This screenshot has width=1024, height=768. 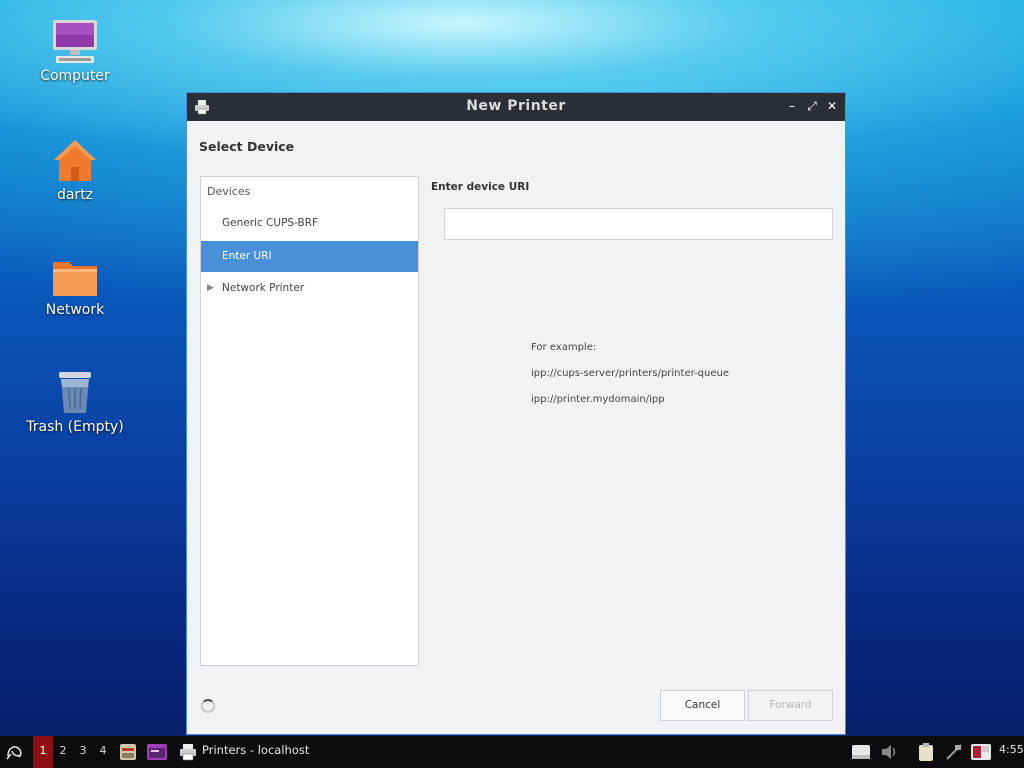 I want to click on file-manager-launcher-icon, so click(x=128, y=752).